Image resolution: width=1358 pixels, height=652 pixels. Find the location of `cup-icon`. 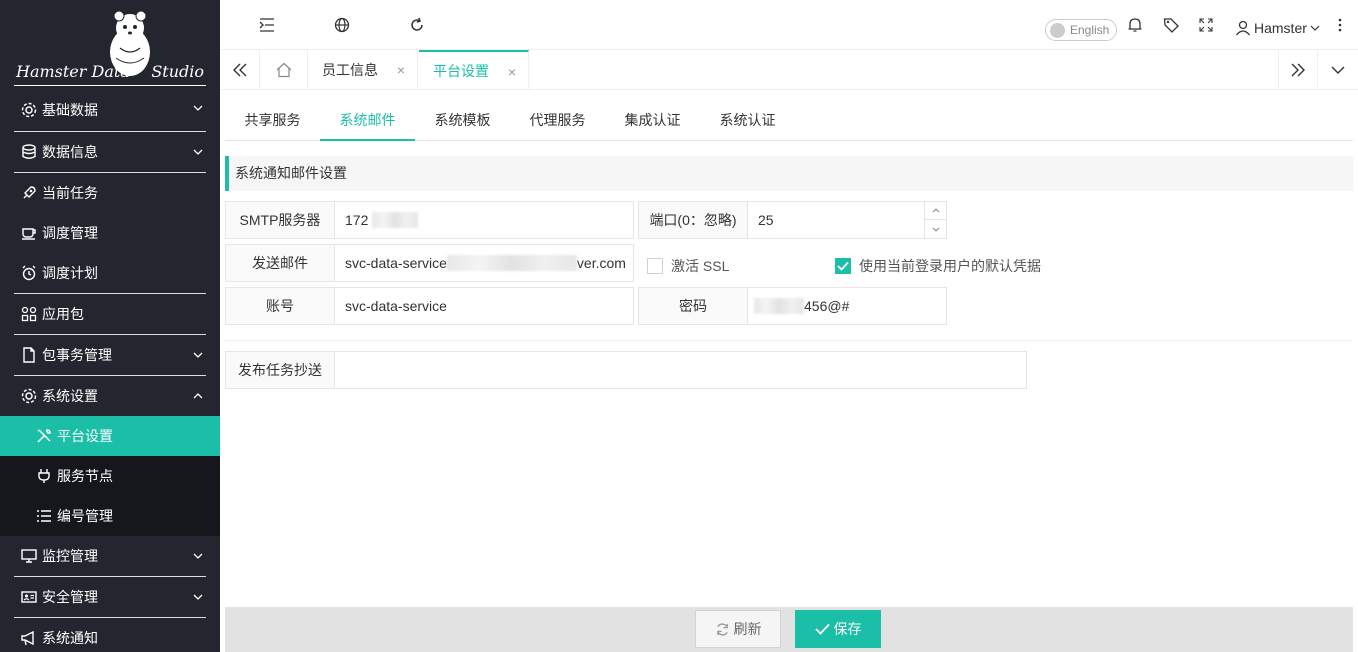

cup-icon is located at coordinates (29, 233).